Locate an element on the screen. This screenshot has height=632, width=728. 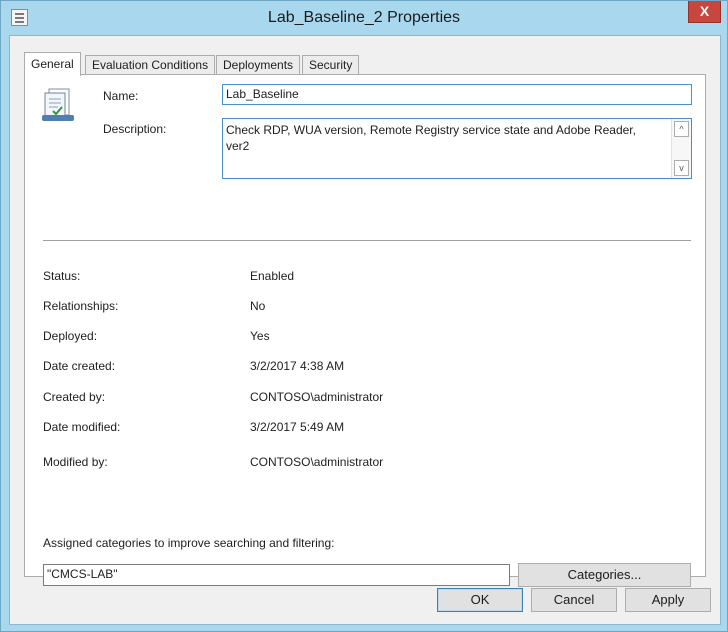
section-divider is located at coordinates (367, 241).